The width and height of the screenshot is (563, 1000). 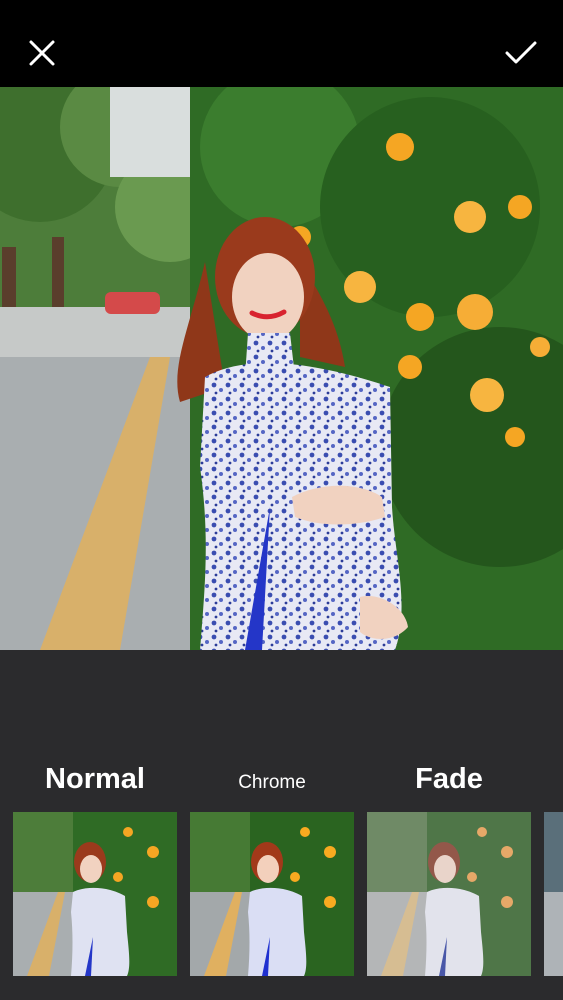 What do you see at coordinates (272, 782) in the screenshot?
I see `filter-label-chrome: Chrome` at bounding box center [272, 782].